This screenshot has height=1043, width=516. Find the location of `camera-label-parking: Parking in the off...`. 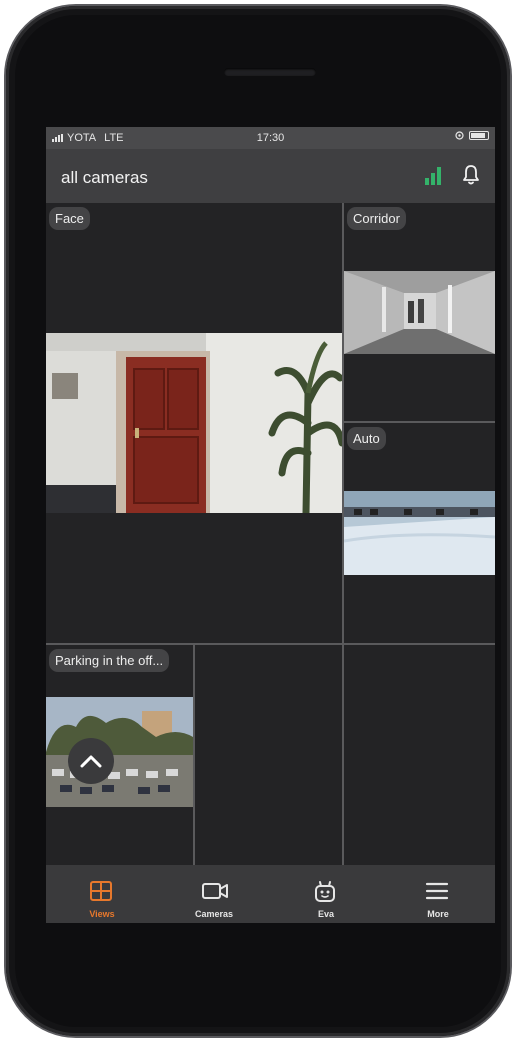

camera-label-parking: Parking in the off... is located at coordinates (109, 660).